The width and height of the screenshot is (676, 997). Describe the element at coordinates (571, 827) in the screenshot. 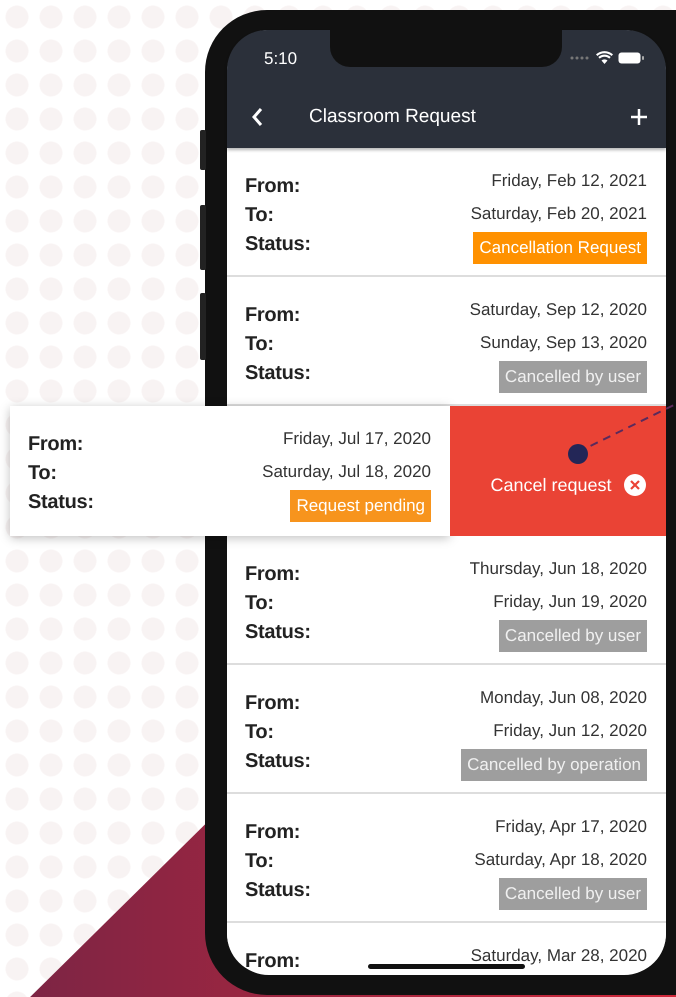

I see `from-date: Friday, Apr 17, 2020` at that location.